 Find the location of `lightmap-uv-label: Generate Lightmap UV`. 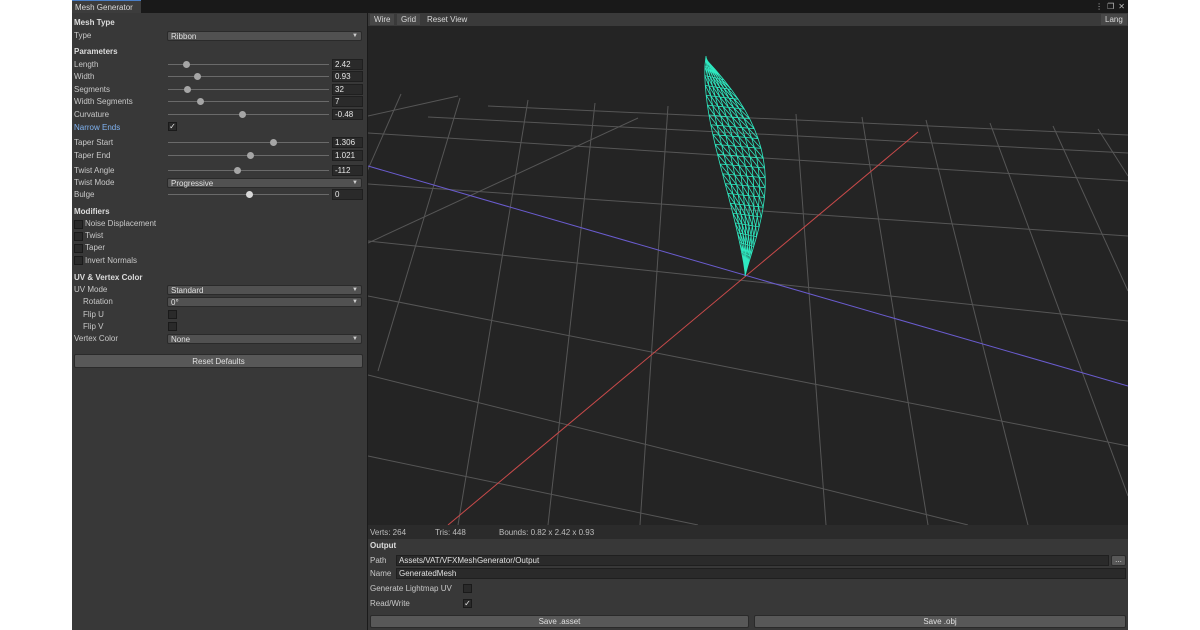

lightmap-uv-label: Generate Lightmap UV is located at coordinates (411, 588).